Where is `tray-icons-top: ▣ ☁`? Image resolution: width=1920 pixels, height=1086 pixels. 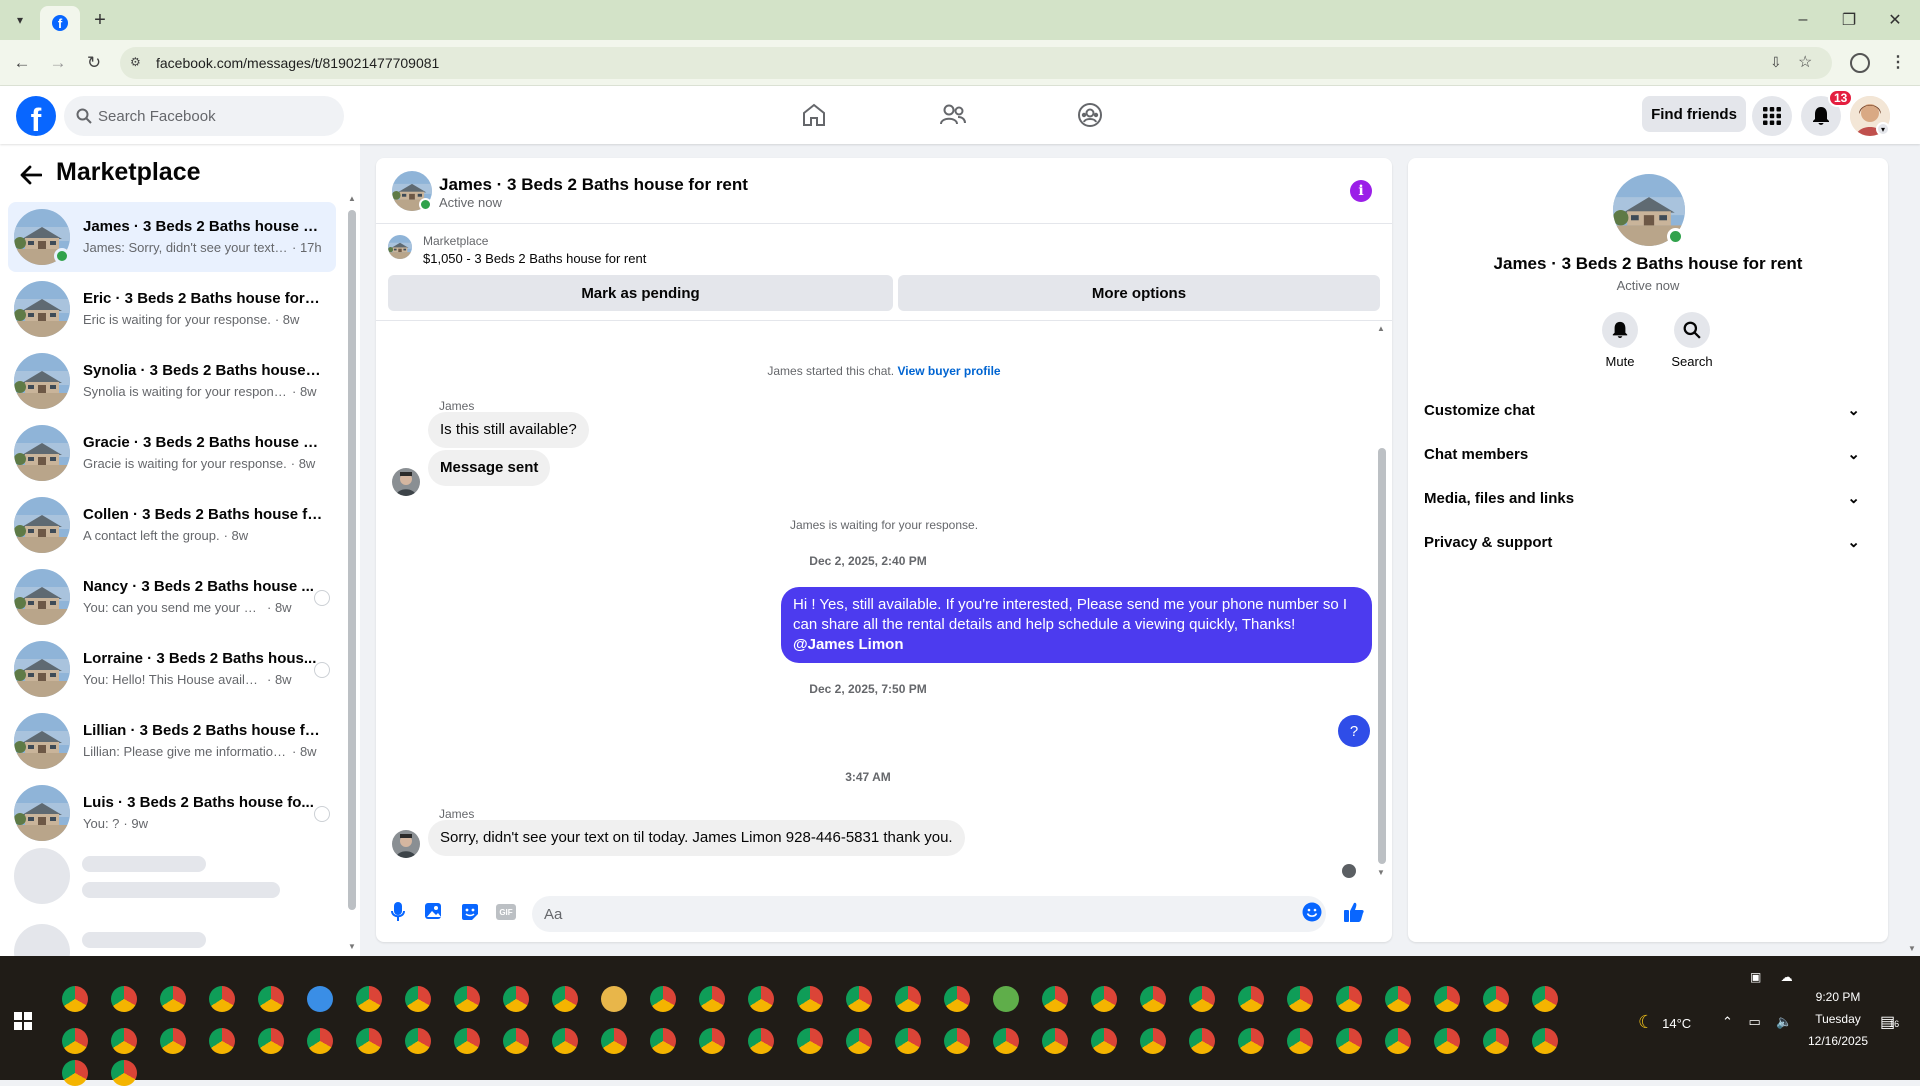
tray-icons-top: ▣ ☁ is located at coordinates (1775, 977).